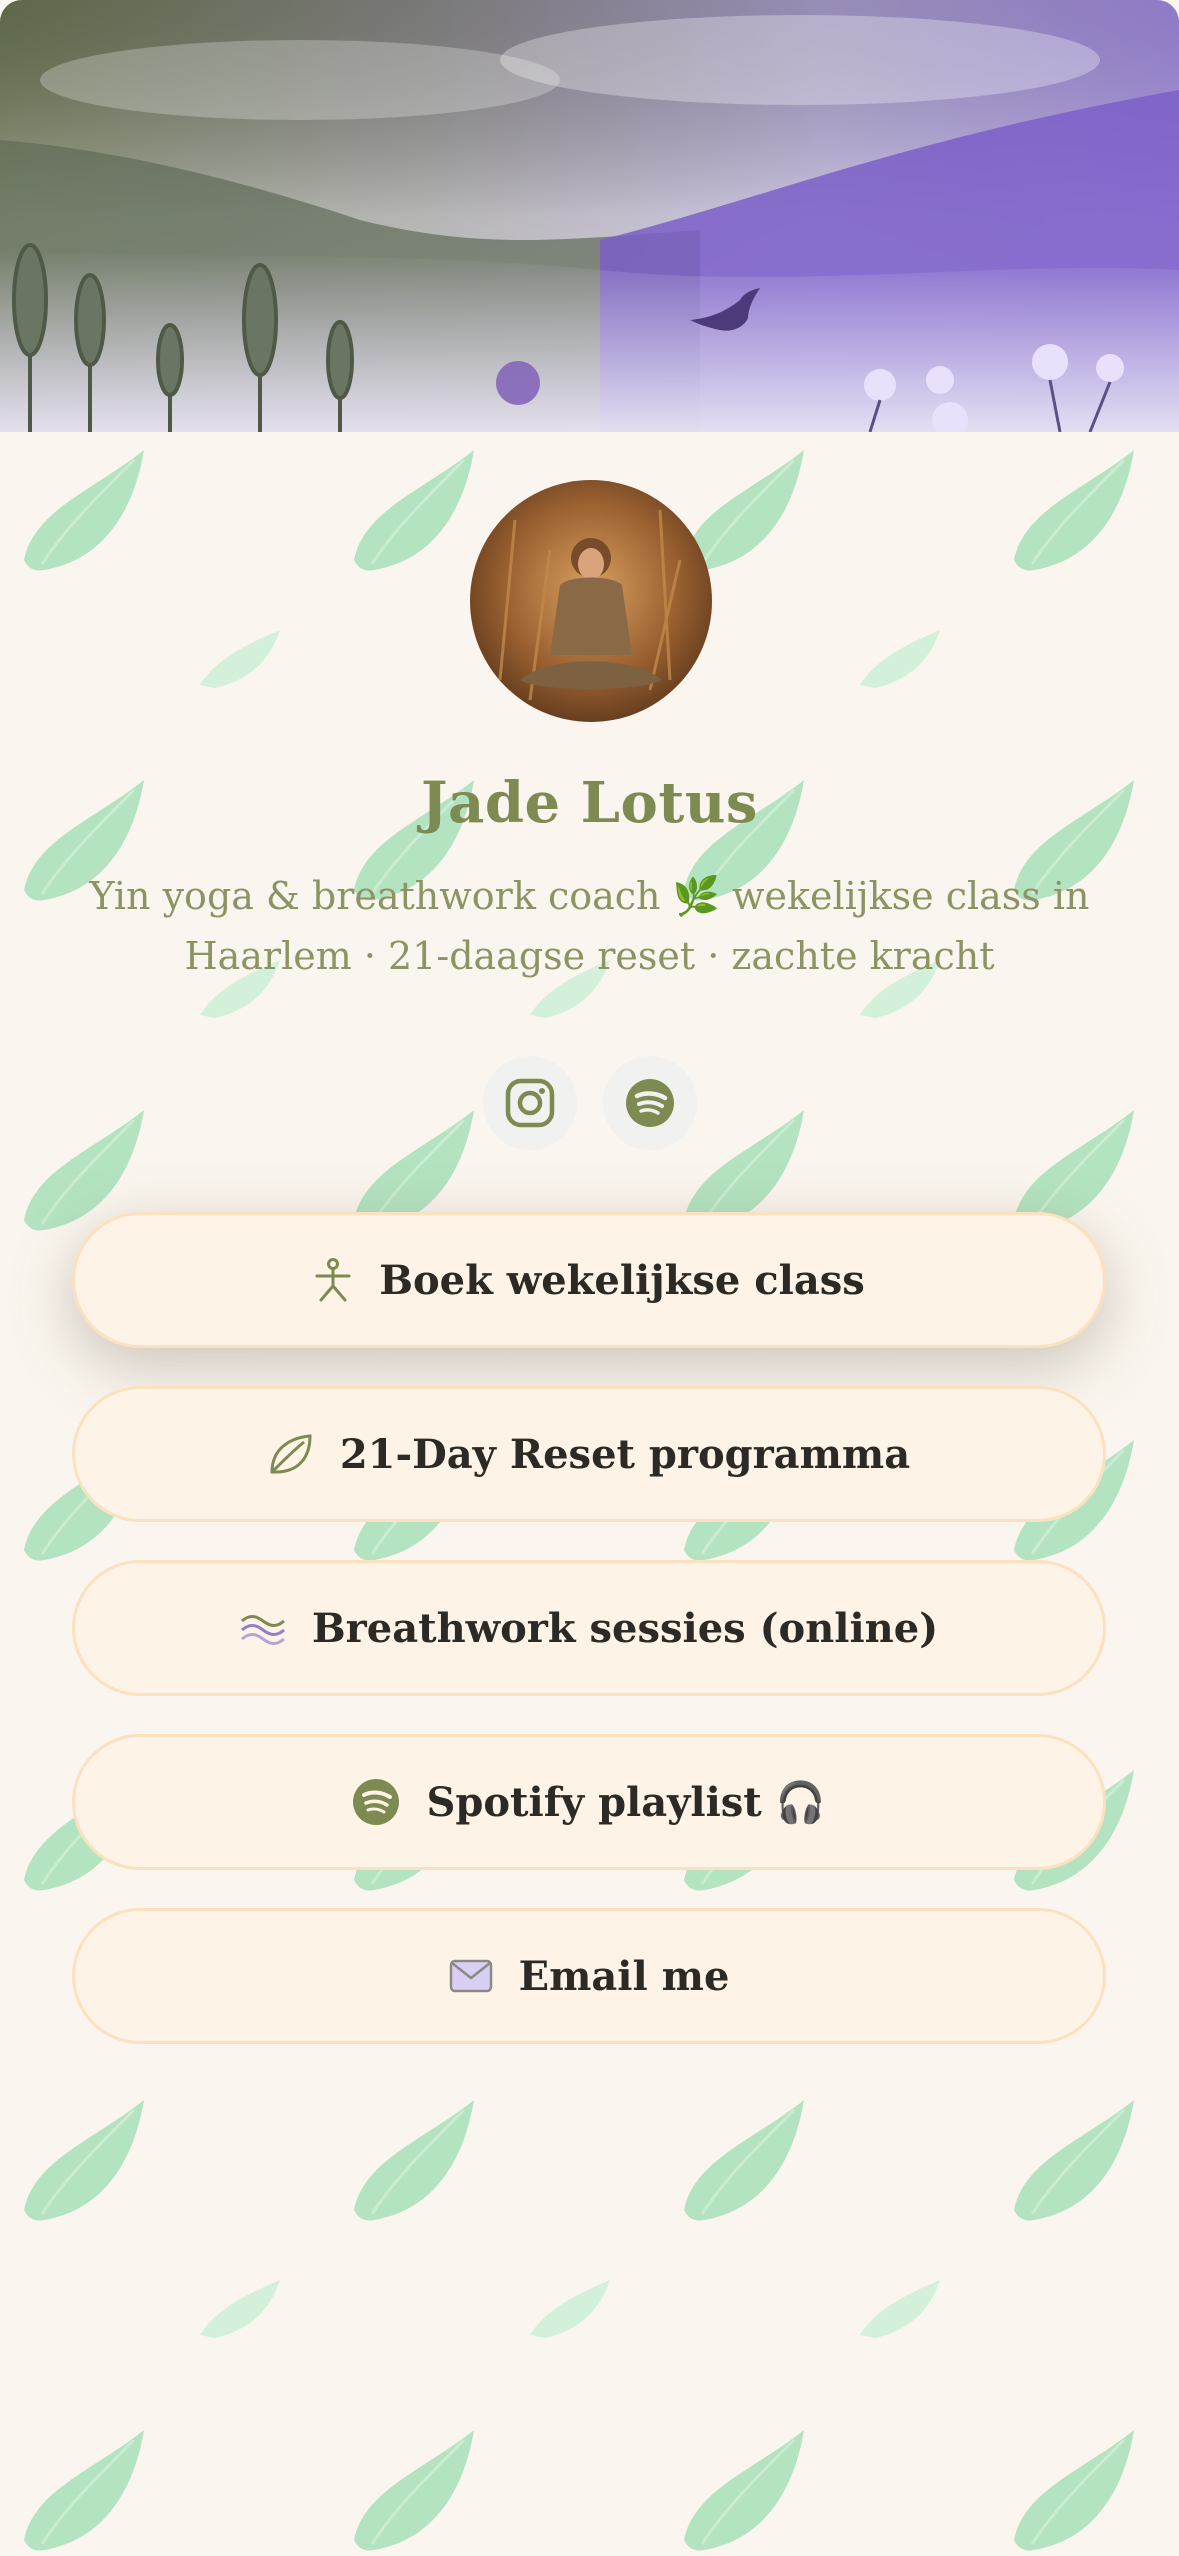  Describe the element at coordinates (626, 1802) in the screenshot. I see `link-label: Spotify playlist 🎧` at that location.